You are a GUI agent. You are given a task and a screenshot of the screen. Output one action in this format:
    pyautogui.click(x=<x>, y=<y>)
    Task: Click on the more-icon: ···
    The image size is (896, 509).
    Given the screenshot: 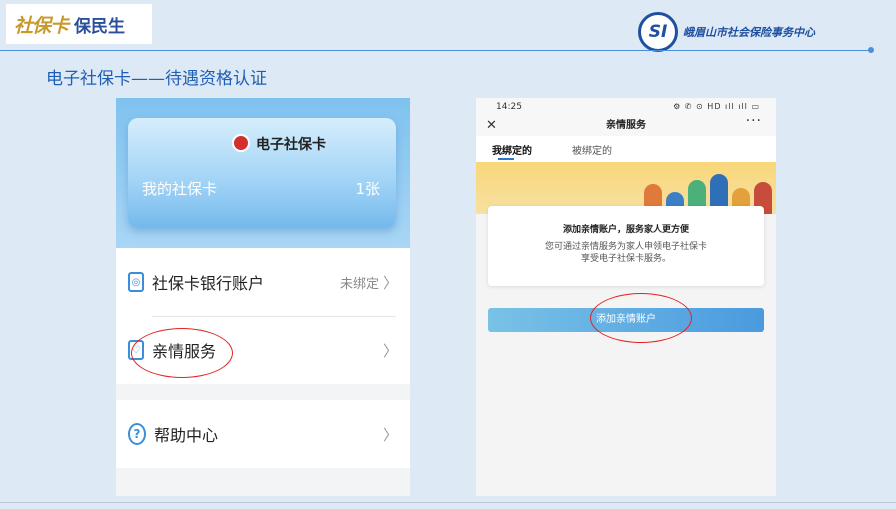 What is the action you would take?
    pyautogui.click(x=754, y=121)
    